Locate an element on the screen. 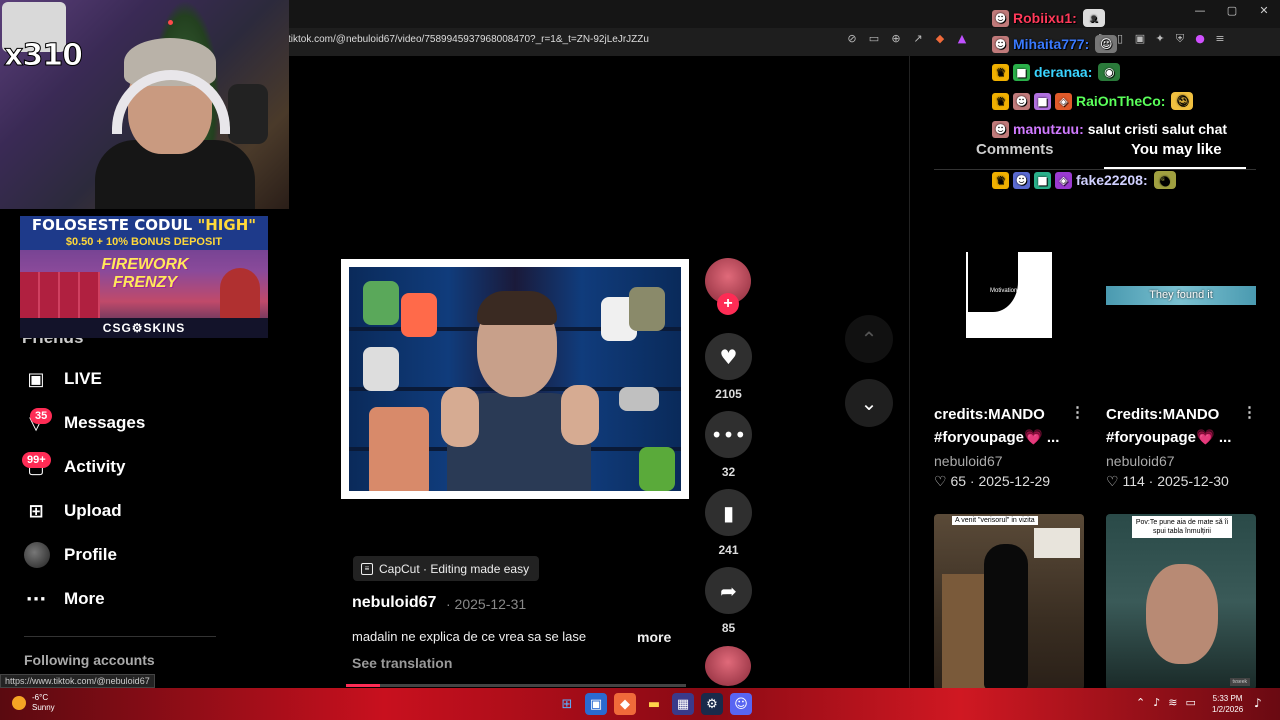  thumbnail-caption: Motivation? is located at coordinates (1005, 291).